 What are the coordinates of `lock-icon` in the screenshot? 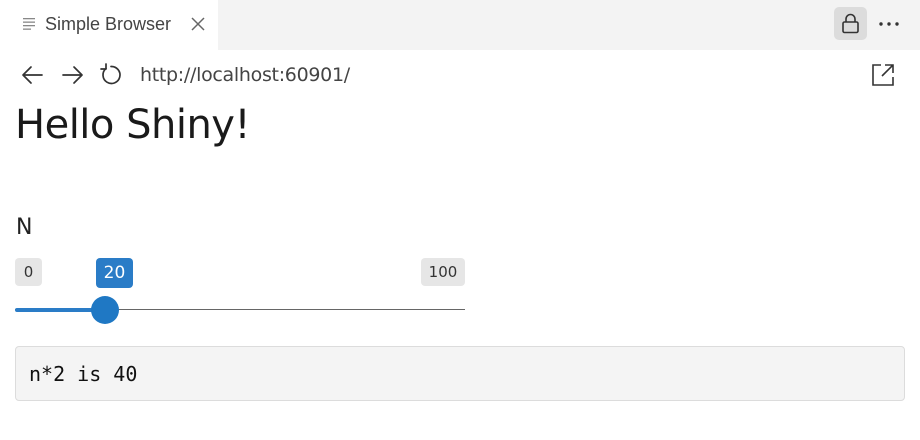 It's located at (850, 23).